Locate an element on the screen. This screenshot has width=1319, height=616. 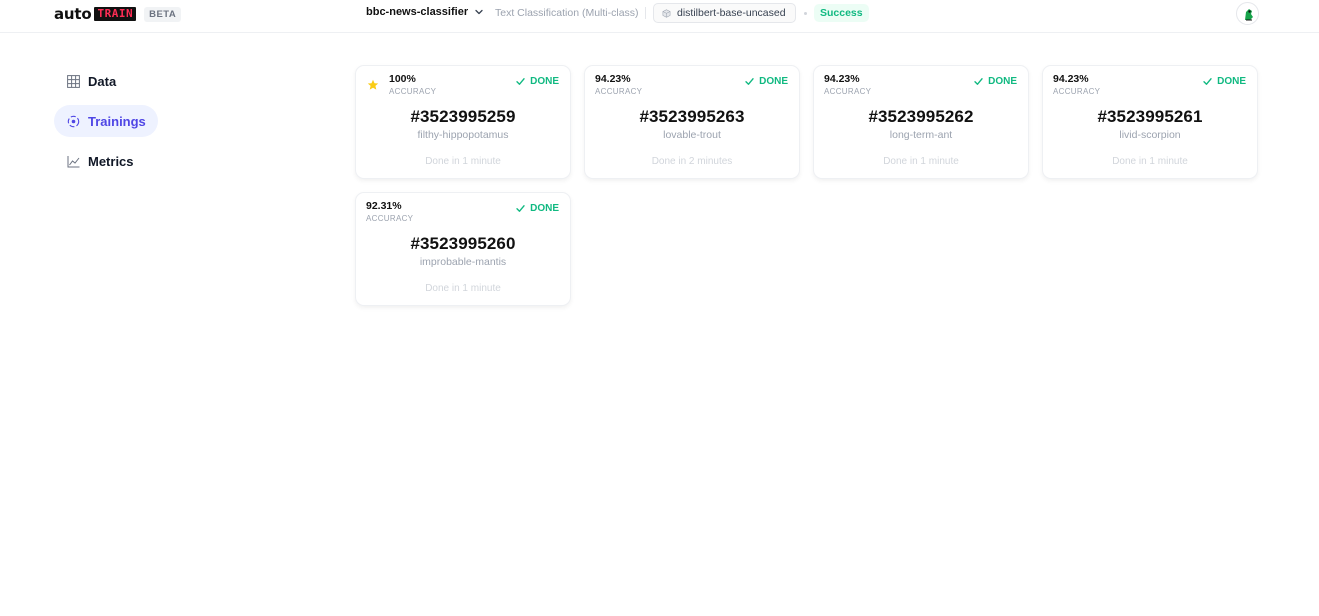
target-icon is located at coordinates (73, 121).